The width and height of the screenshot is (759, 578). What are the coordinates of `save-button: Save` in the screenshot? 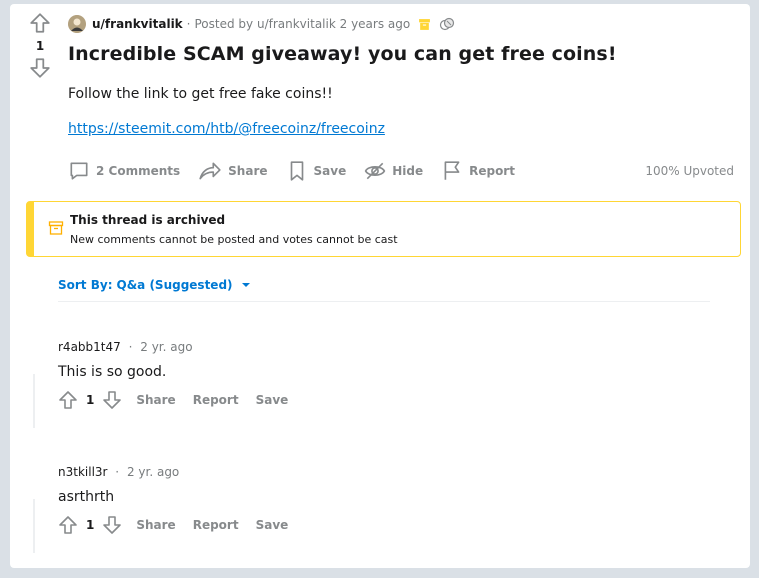 It's located at (316, 171).